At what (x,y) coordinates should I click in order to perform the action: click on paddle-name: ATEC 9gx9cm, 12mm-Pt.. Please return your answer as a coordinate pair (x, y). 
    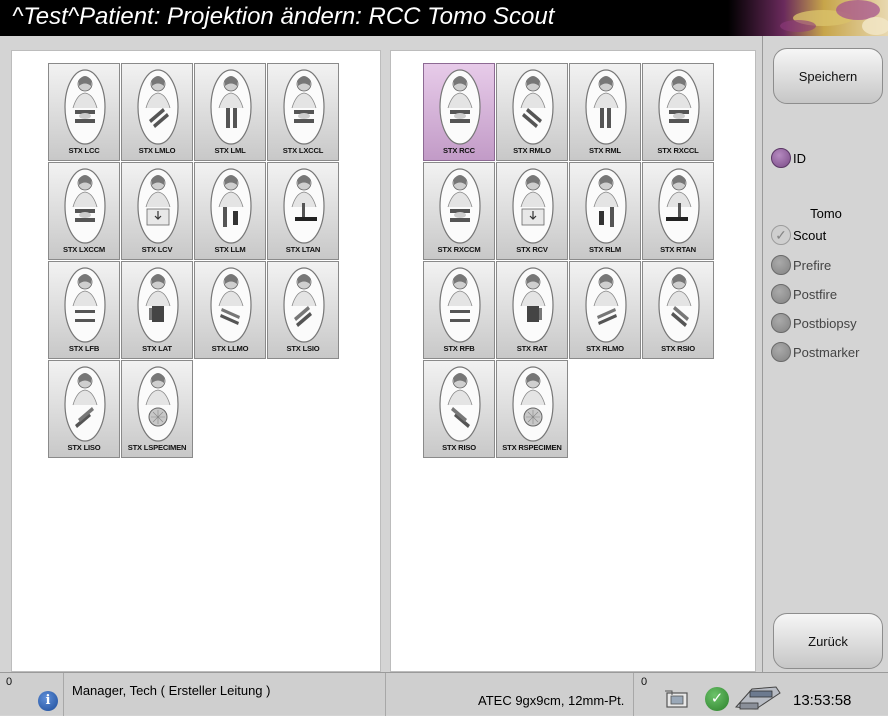
    Looking at the image, I should click on (551, 700).